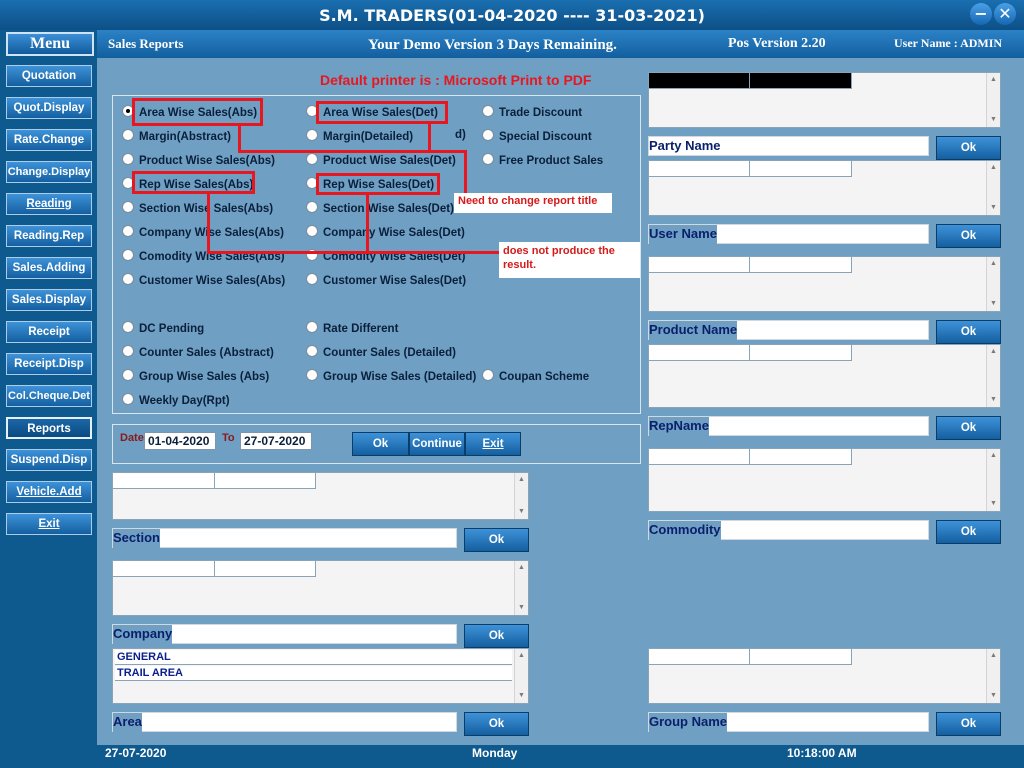 The width and height of the screenshot is (1024, 768). Describe the element at coordinates (203, 233) in the screenshot. I see `radio-company-wise-abs: Company Wise Sales(Abs)` at that location.